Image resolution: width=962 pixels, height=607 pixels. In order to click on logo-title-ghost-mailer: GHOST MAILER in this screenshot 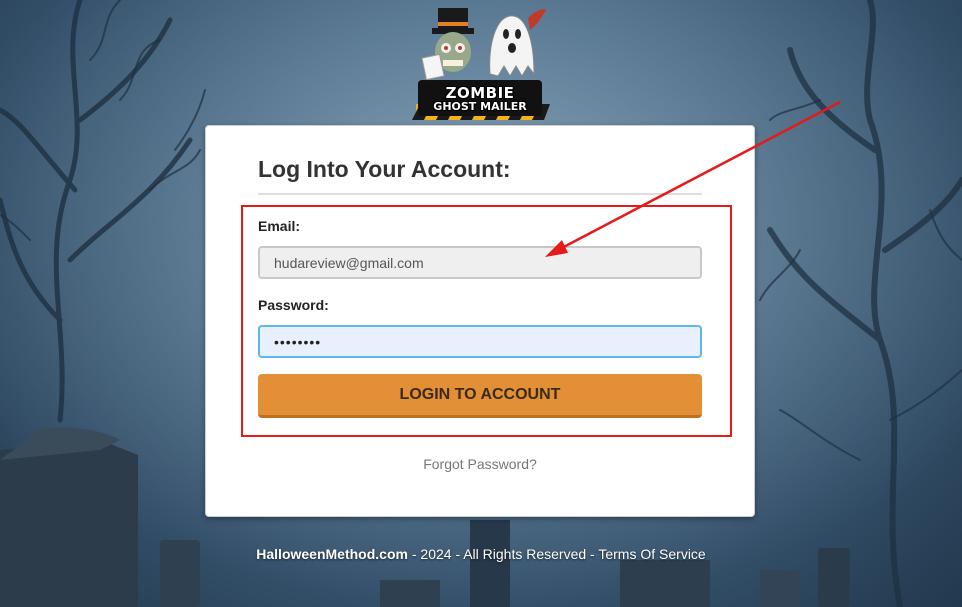, I will do `click(480, 106)`.